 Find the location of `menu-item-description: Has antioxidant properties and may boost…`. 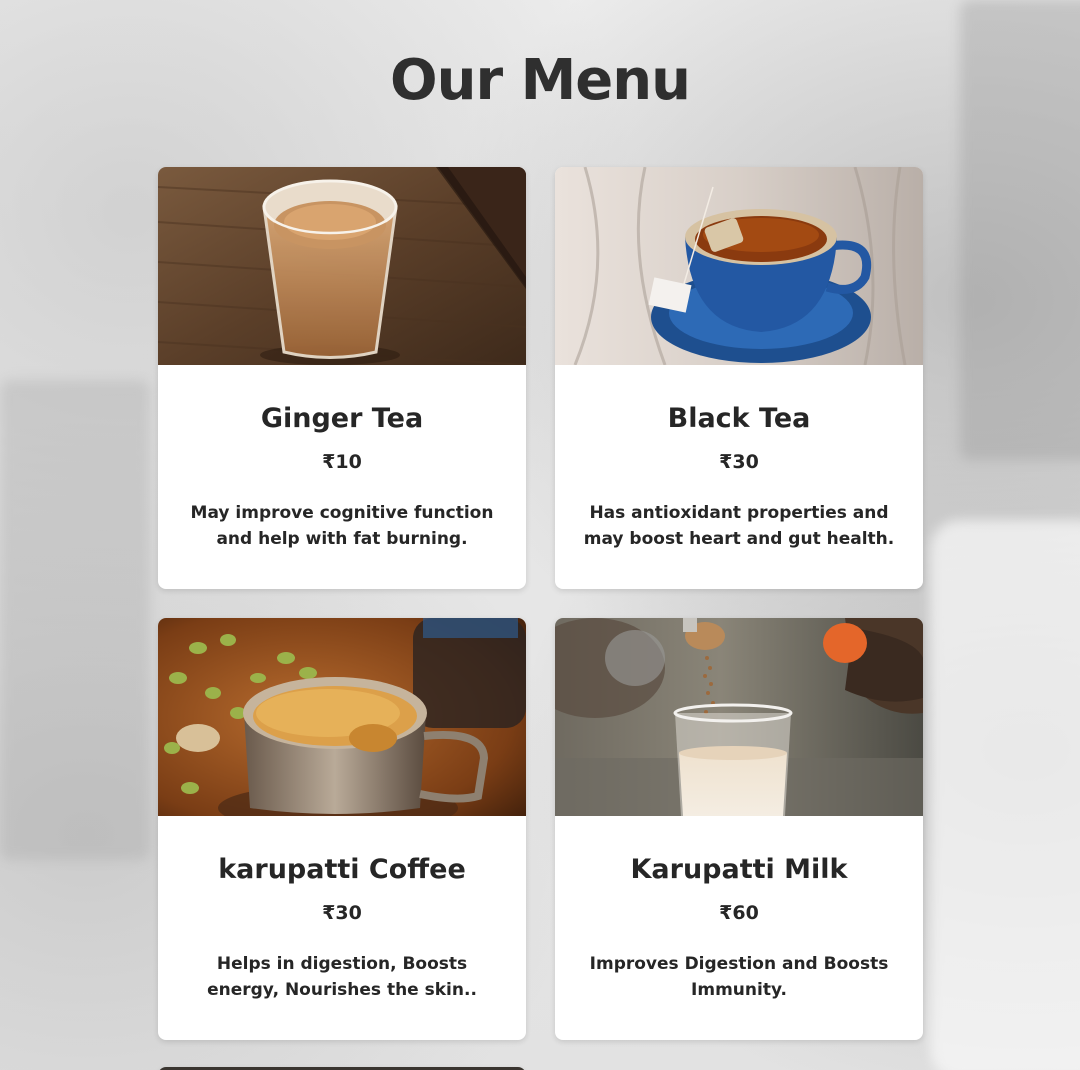

menu-item-description: Has antioxidant properties and may boost… is located at coordinates (739, 526).